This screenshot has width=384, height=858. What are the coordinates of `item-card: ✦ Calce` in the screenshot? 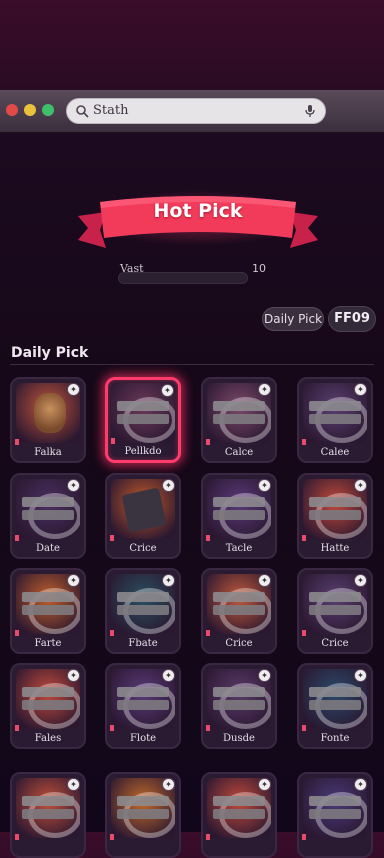 It's located at (239, 420).